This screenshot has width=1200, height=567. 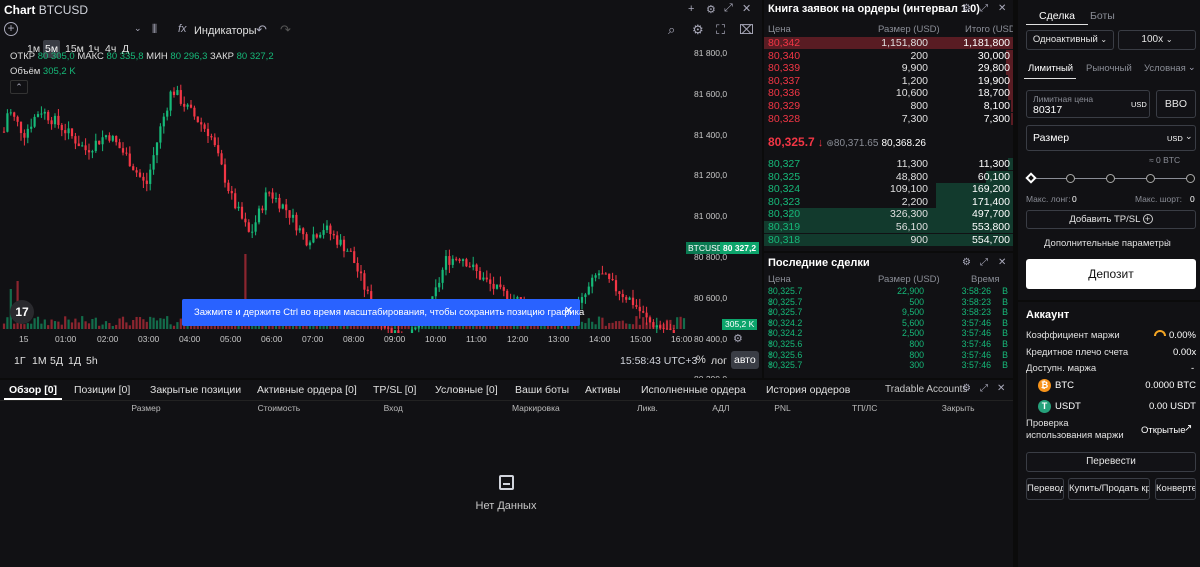 What do you see at coordinates (746, 30) in the screenshot?
I see `camera-icon: ⌧` at bounding box center [746, 30].